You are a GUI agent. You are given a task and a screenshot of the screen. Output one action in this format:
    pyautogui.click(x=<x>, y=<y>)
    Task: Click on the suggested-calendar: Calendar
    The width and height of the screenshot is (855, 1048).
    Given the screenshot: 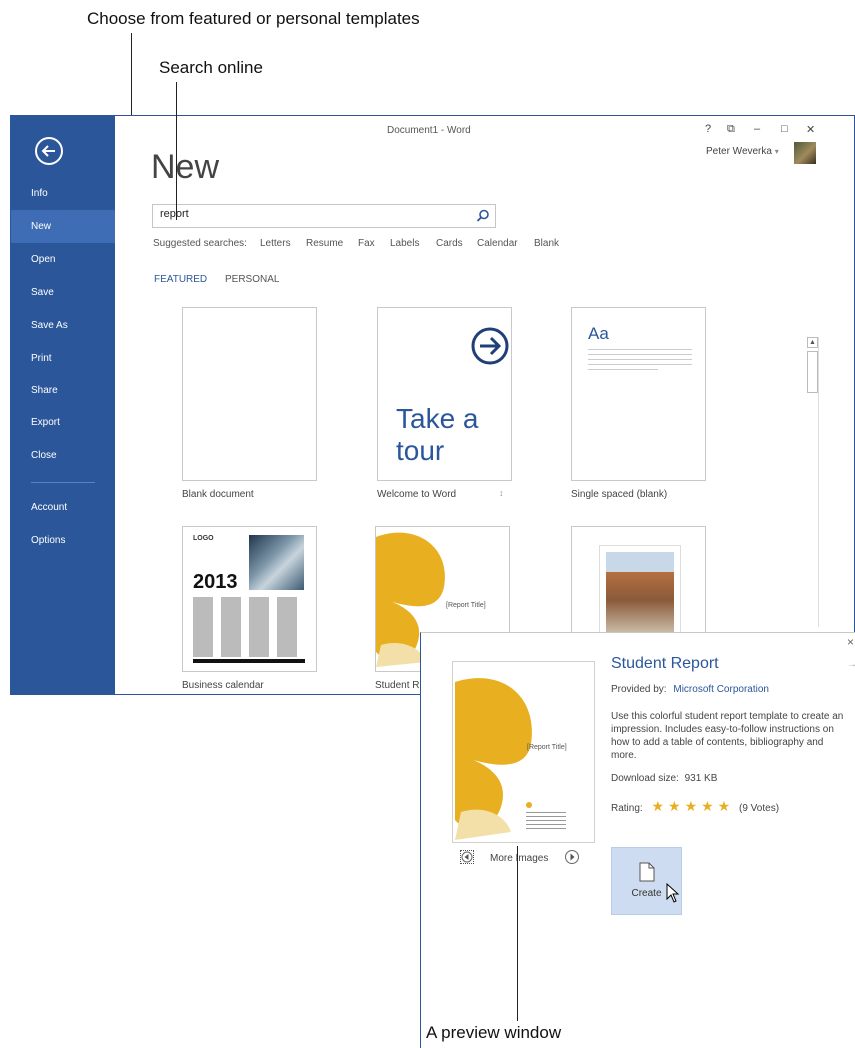 What is the action you would take?
    pyautogui.click(x=497, y=243)
    